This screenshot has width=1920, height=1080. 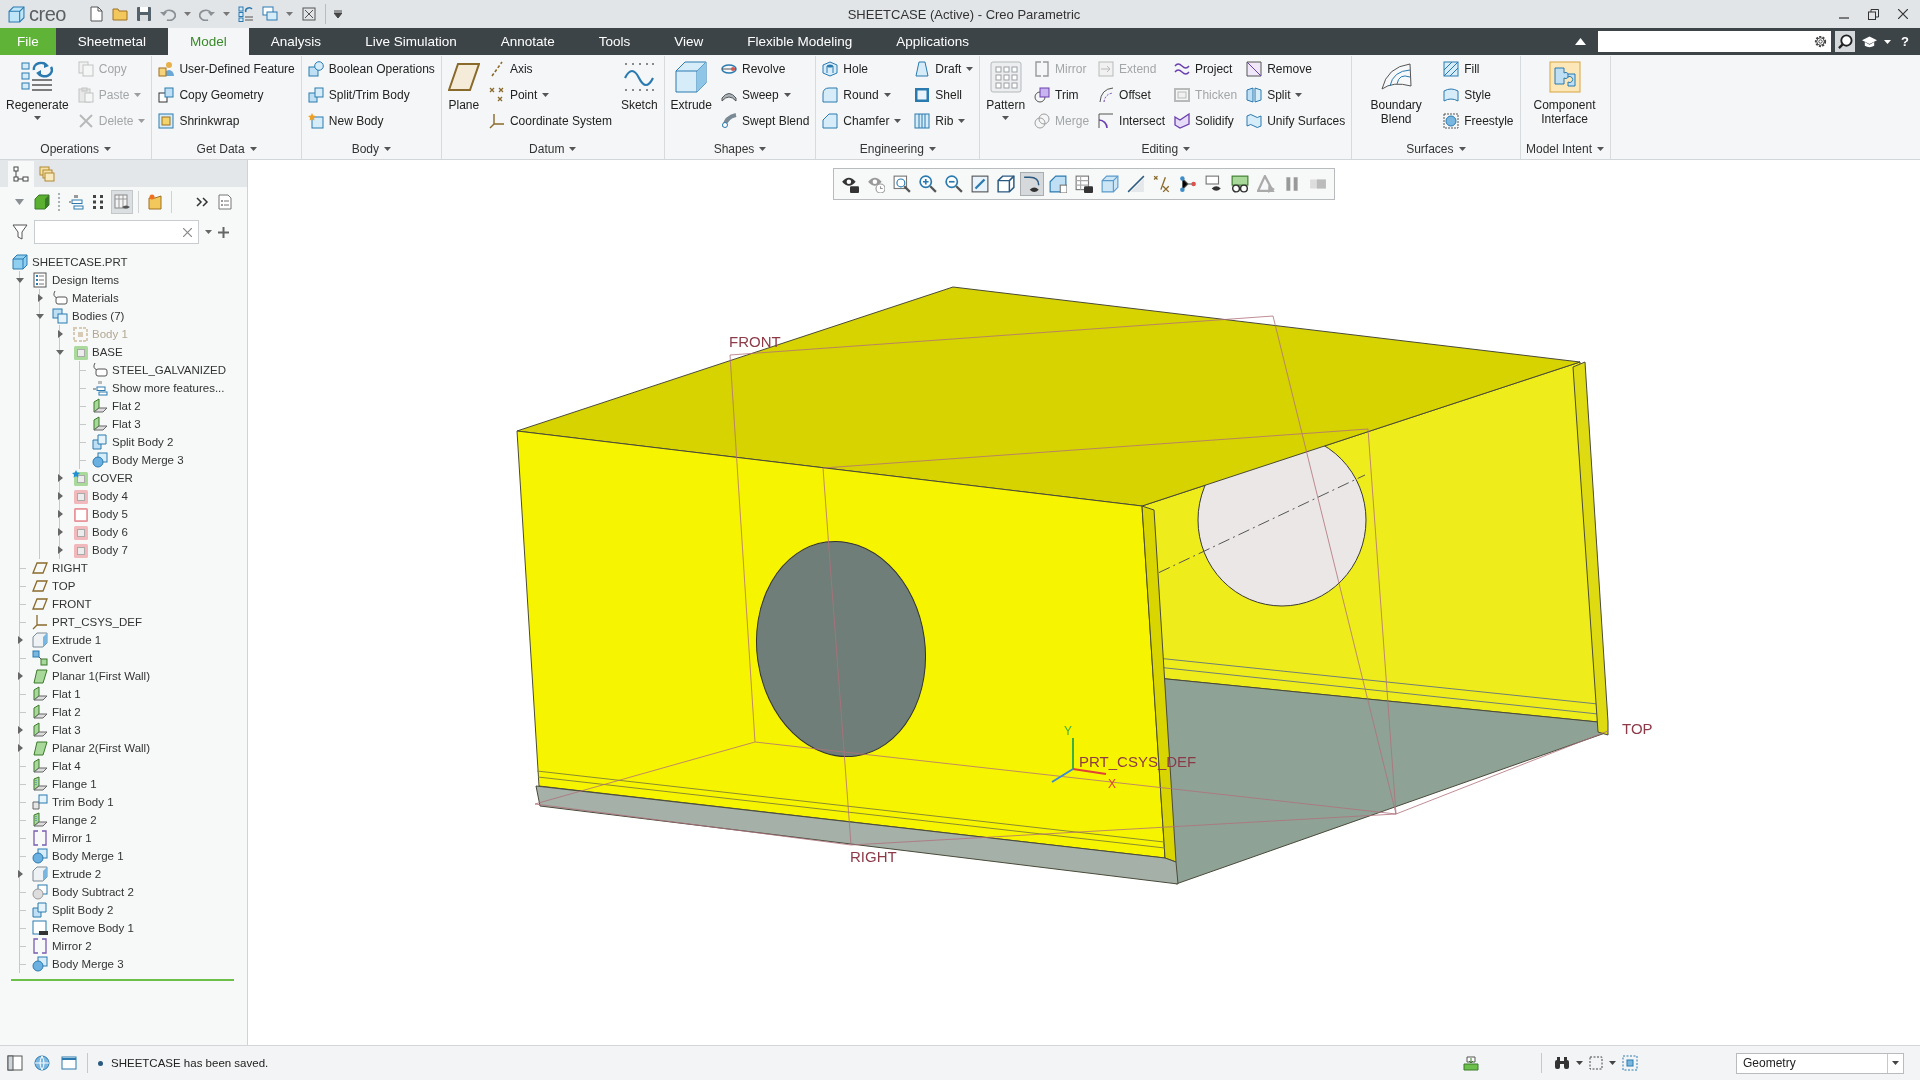 I want to click on filter-icon, so click(x=20, y=232).